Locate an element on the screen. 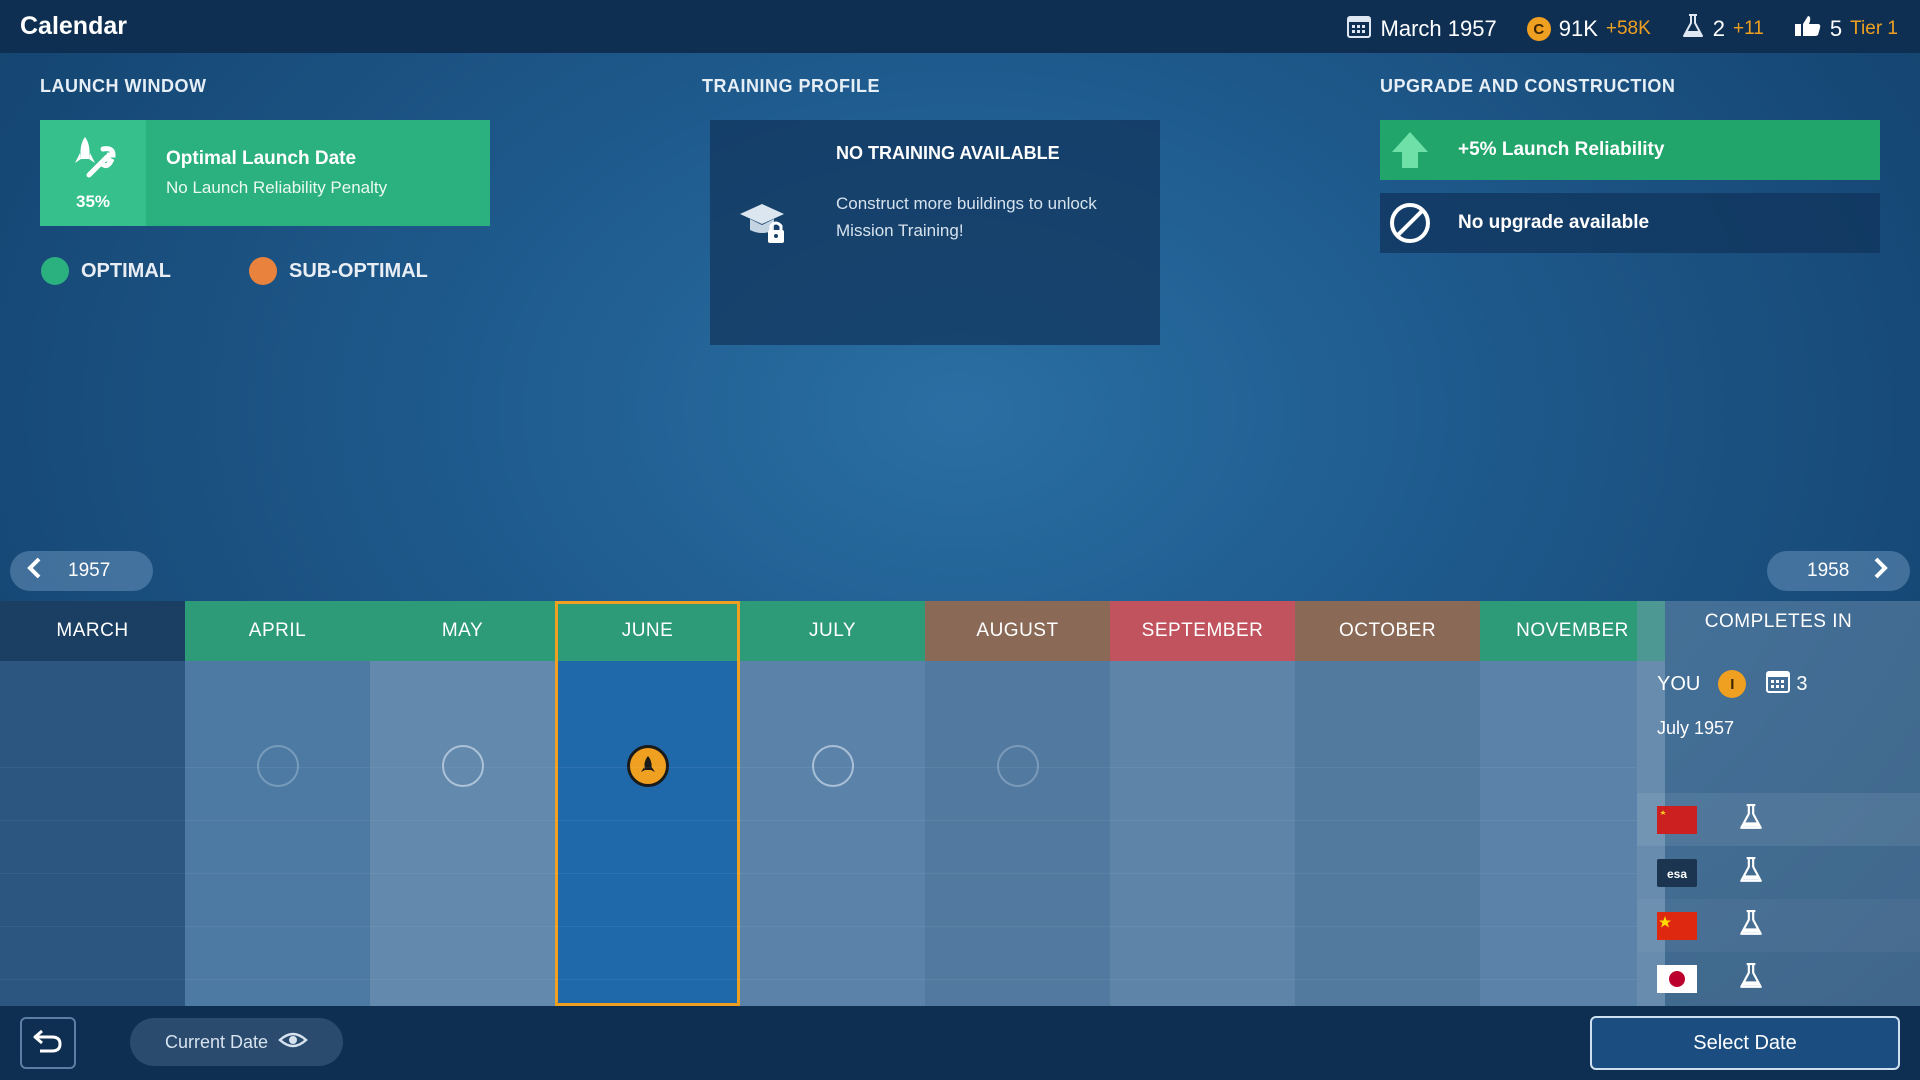 This screenshot has width=1920, height=1080. japan-flag-icon is located at coordinates (1677, 978).